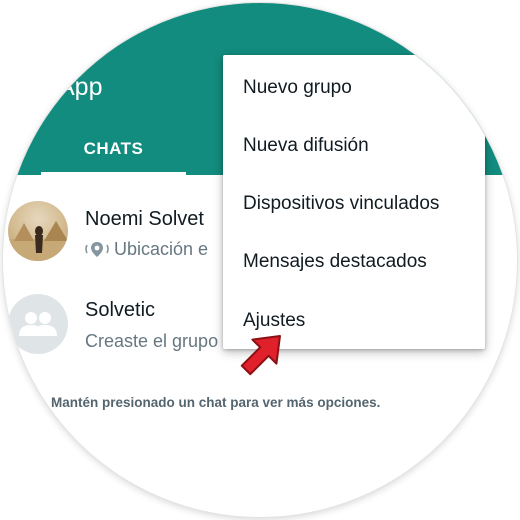  I want to click on red-arrow-icon, so click(260, 355).